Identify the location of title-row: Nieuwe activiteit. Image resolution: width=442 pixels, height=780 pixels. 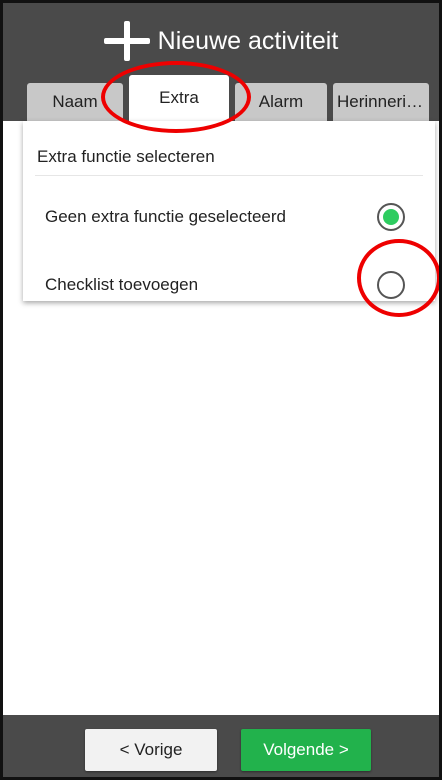
(221, 41).